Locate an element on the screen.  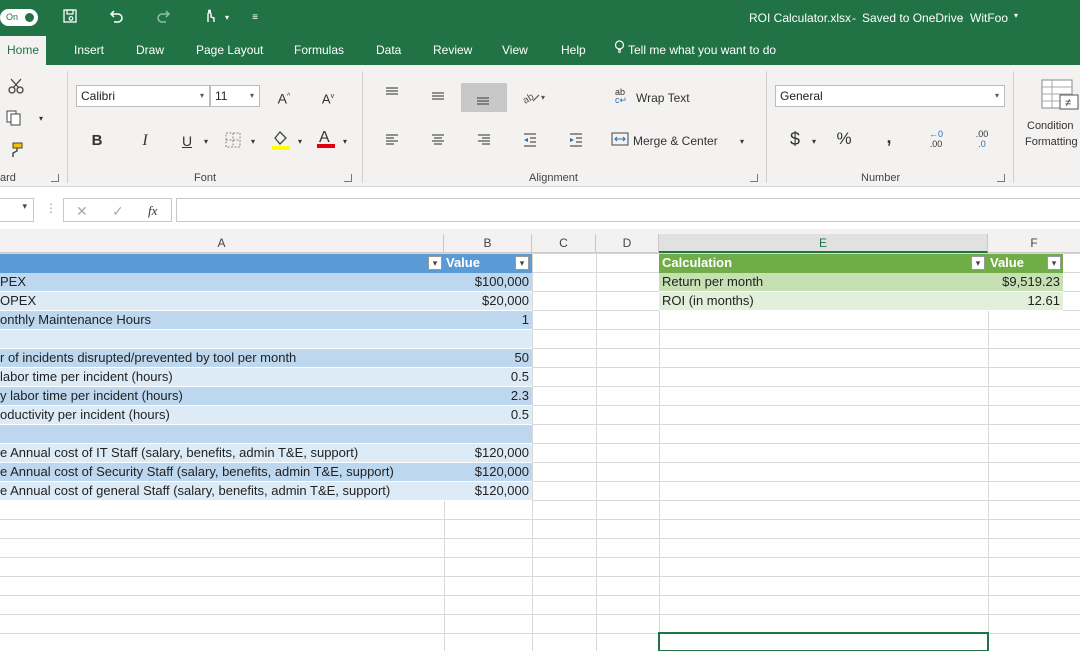
decrease-indent-icon is located at coordinates (530, 142).